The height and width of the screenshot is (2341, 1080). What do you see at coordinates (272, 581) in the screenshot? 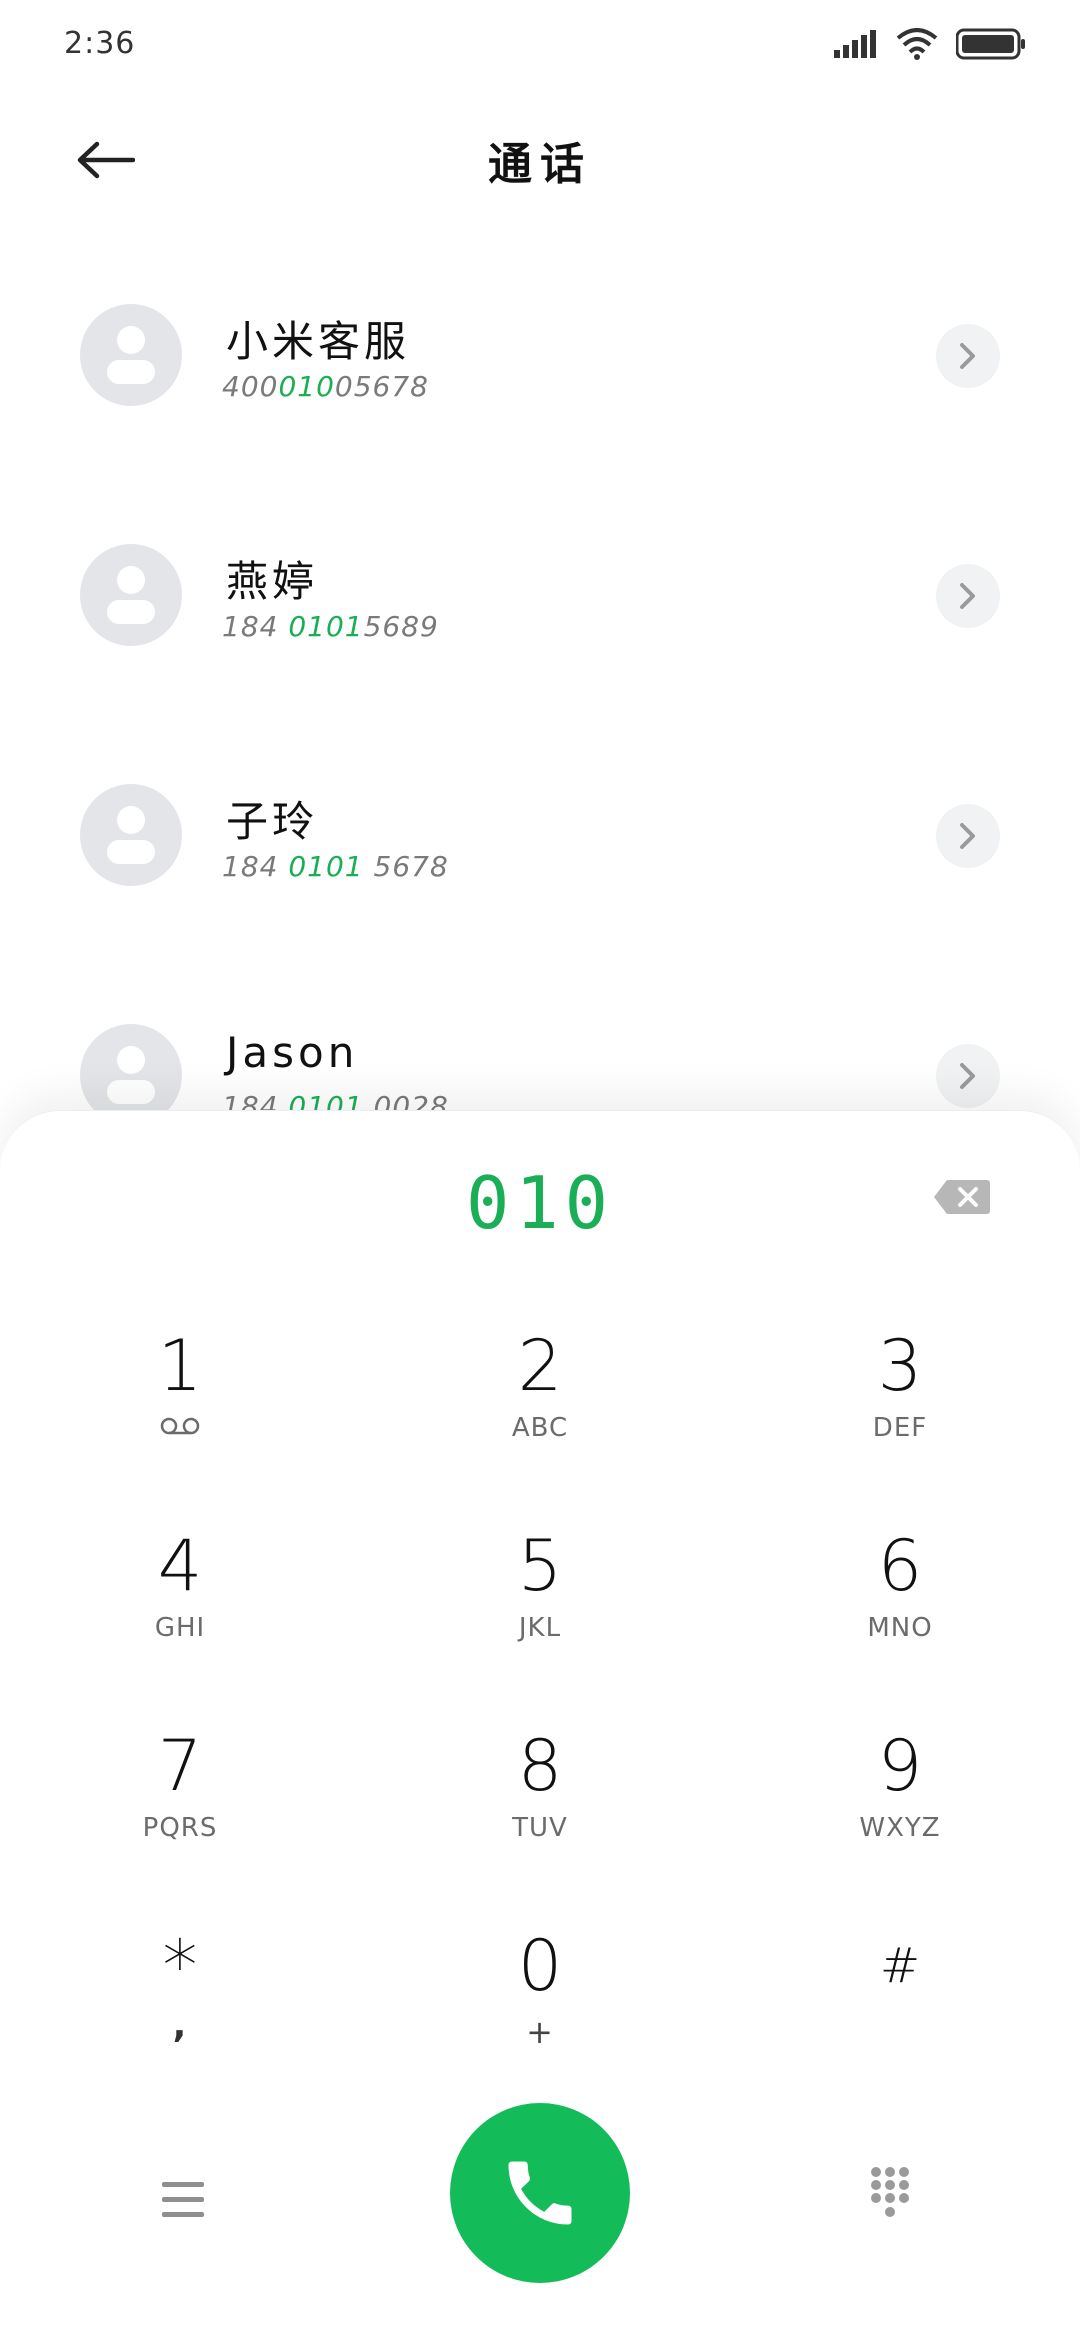
I see `contact-name: 燕婷` at bounding box center [272, 581].